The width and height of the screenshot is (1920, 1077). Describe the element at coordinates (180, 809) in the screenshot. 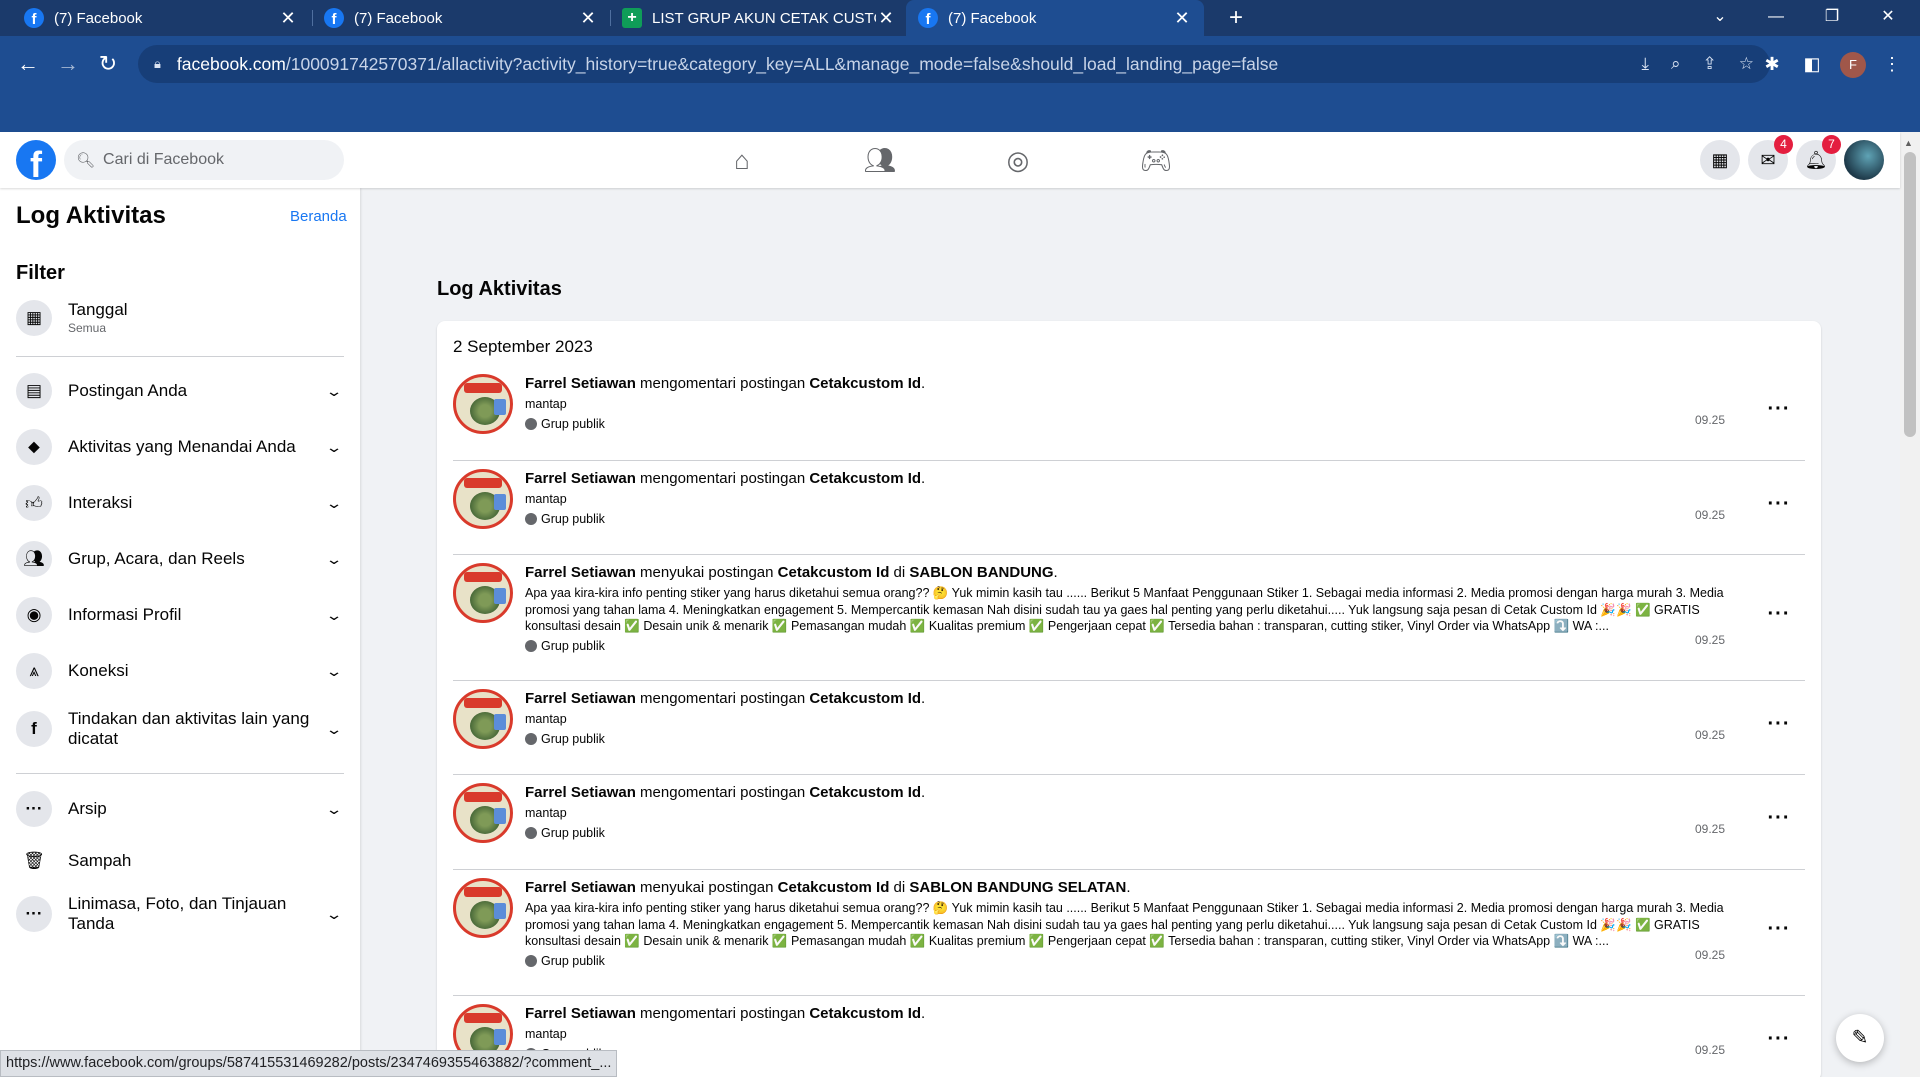

I see `sidebar-item-archive: ··· Arsip ⌄` at that location.